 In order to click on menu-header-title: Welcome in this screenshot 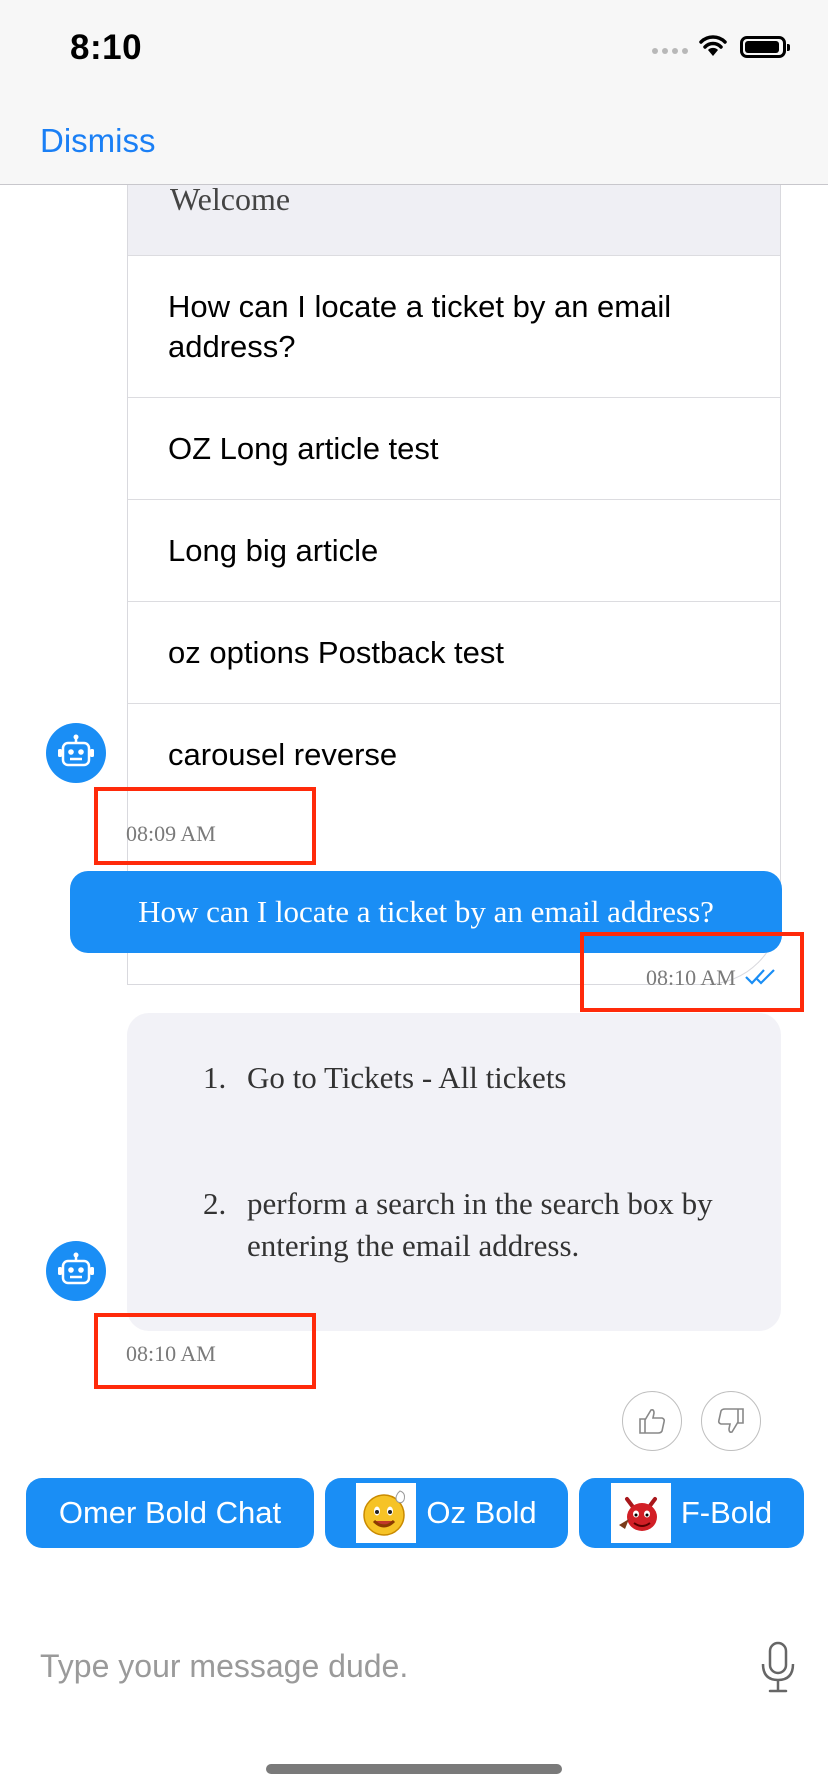, I will do `click(230, 201)`.